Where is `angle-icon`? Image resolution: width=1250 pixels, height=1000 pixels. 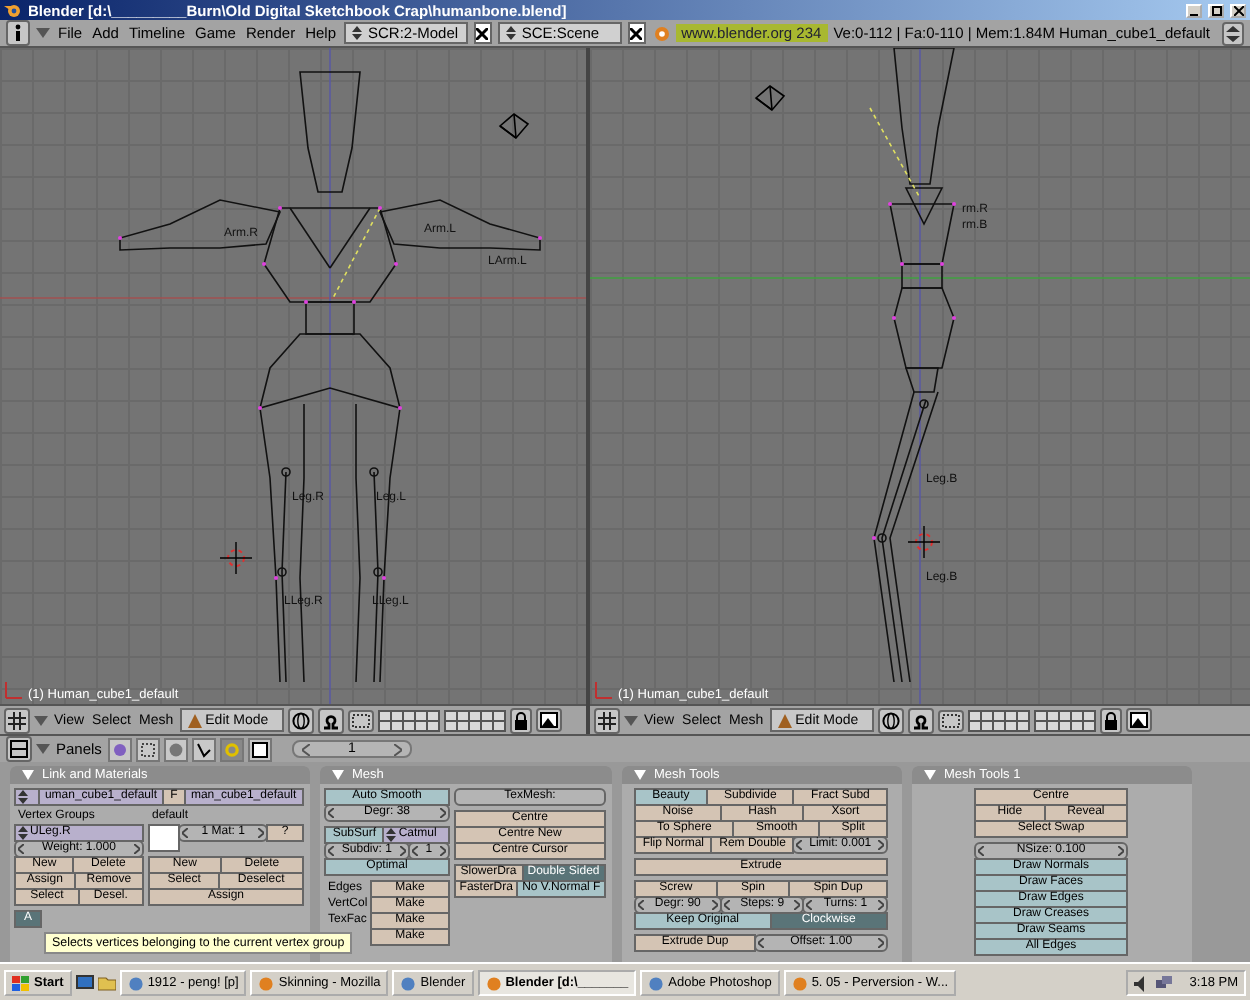
angle-icon is located at coordinates (203, 749).